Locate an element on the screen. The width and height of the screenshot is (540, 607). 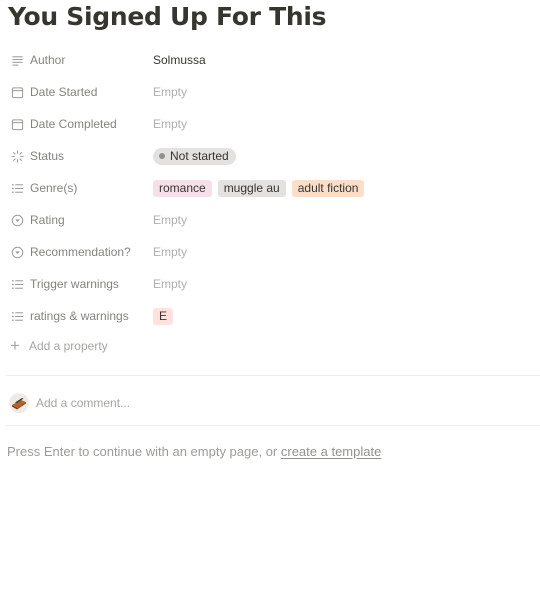
property-row: Recommendation? Empty is located at coordinates (270, 252).